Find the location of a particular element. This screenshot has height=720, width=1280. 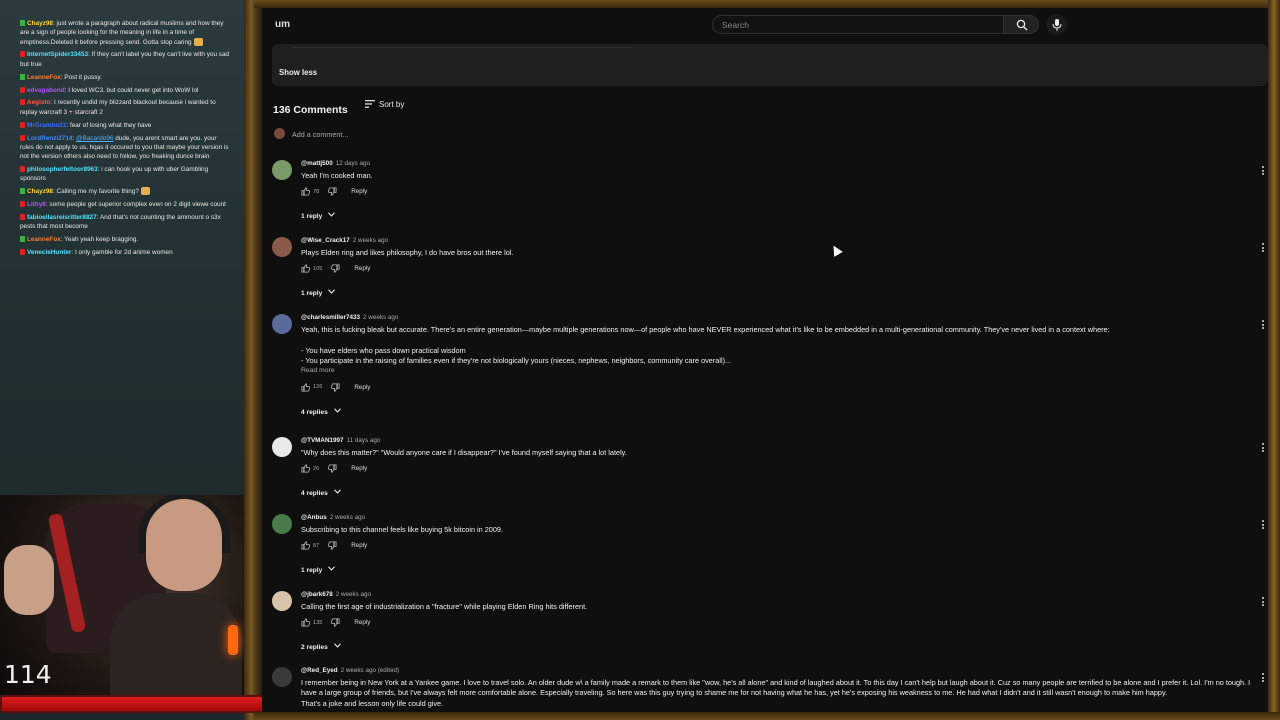

comment-author: @jbark678 is located at coordinates (317, 594).